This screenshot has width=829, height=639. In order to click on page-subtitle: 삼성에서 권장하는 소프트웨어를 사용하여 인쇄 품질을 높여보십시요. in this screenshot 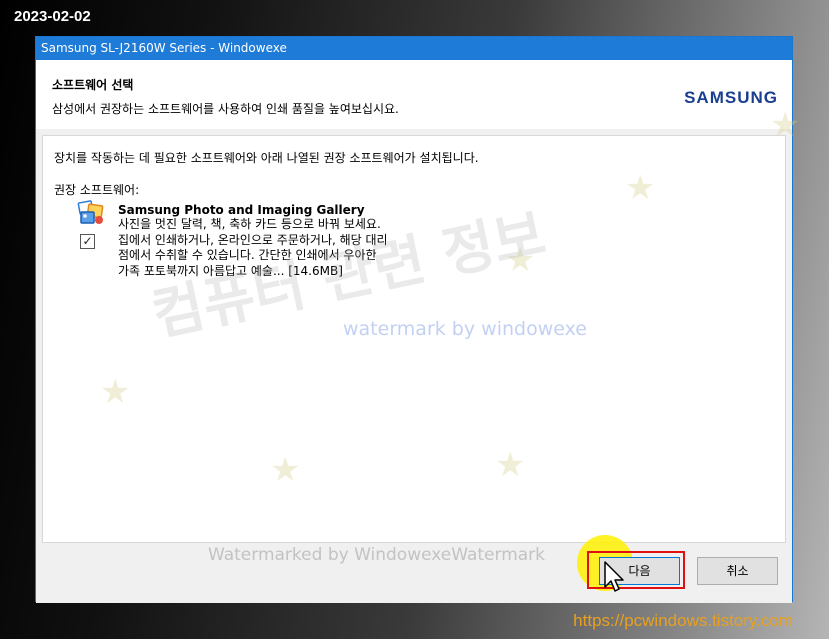, I will do `click(225, 109)`.